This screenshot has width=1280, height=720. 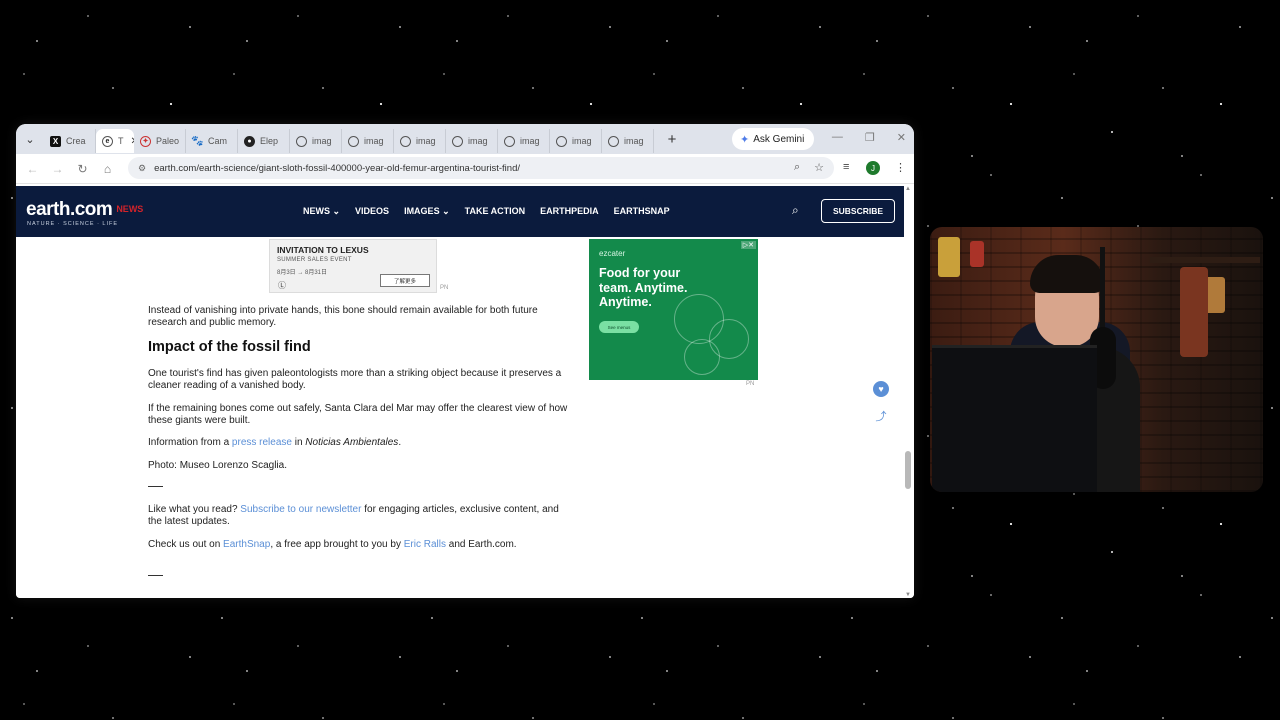 What do you see at coordinates (425, 544) in the screenshot?
I see `eric-ralls-link: Eric Ralls` at bounding box center [425, 544].